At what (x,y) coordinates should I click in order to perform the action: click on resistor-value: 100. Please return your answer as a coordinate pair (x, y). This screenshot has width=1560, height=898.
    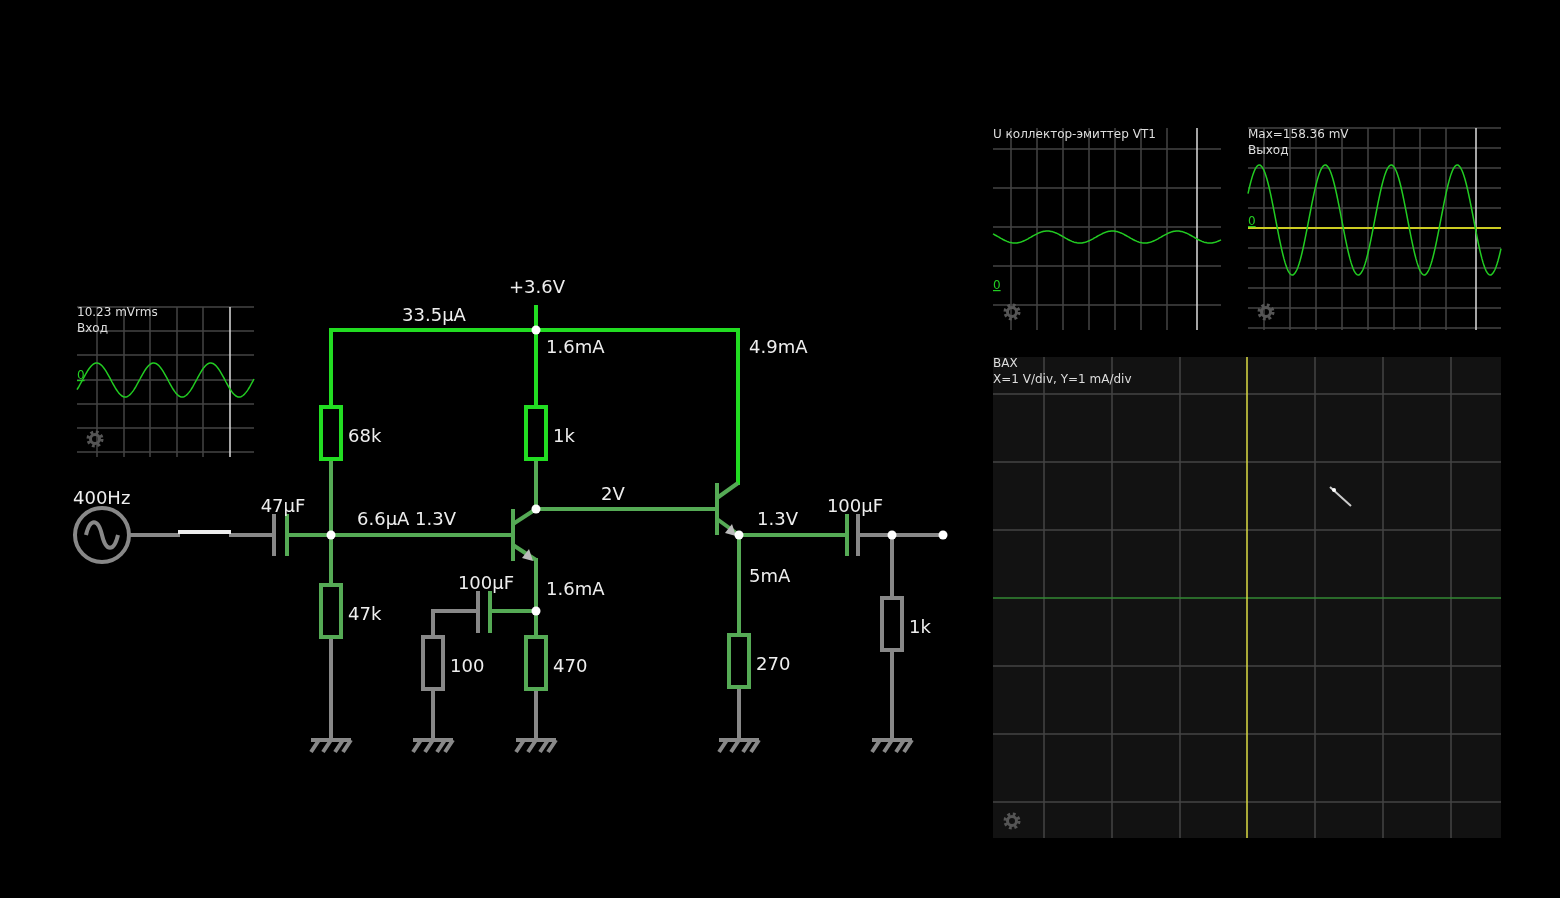
    Looking at the image, I should click on (467, 665).